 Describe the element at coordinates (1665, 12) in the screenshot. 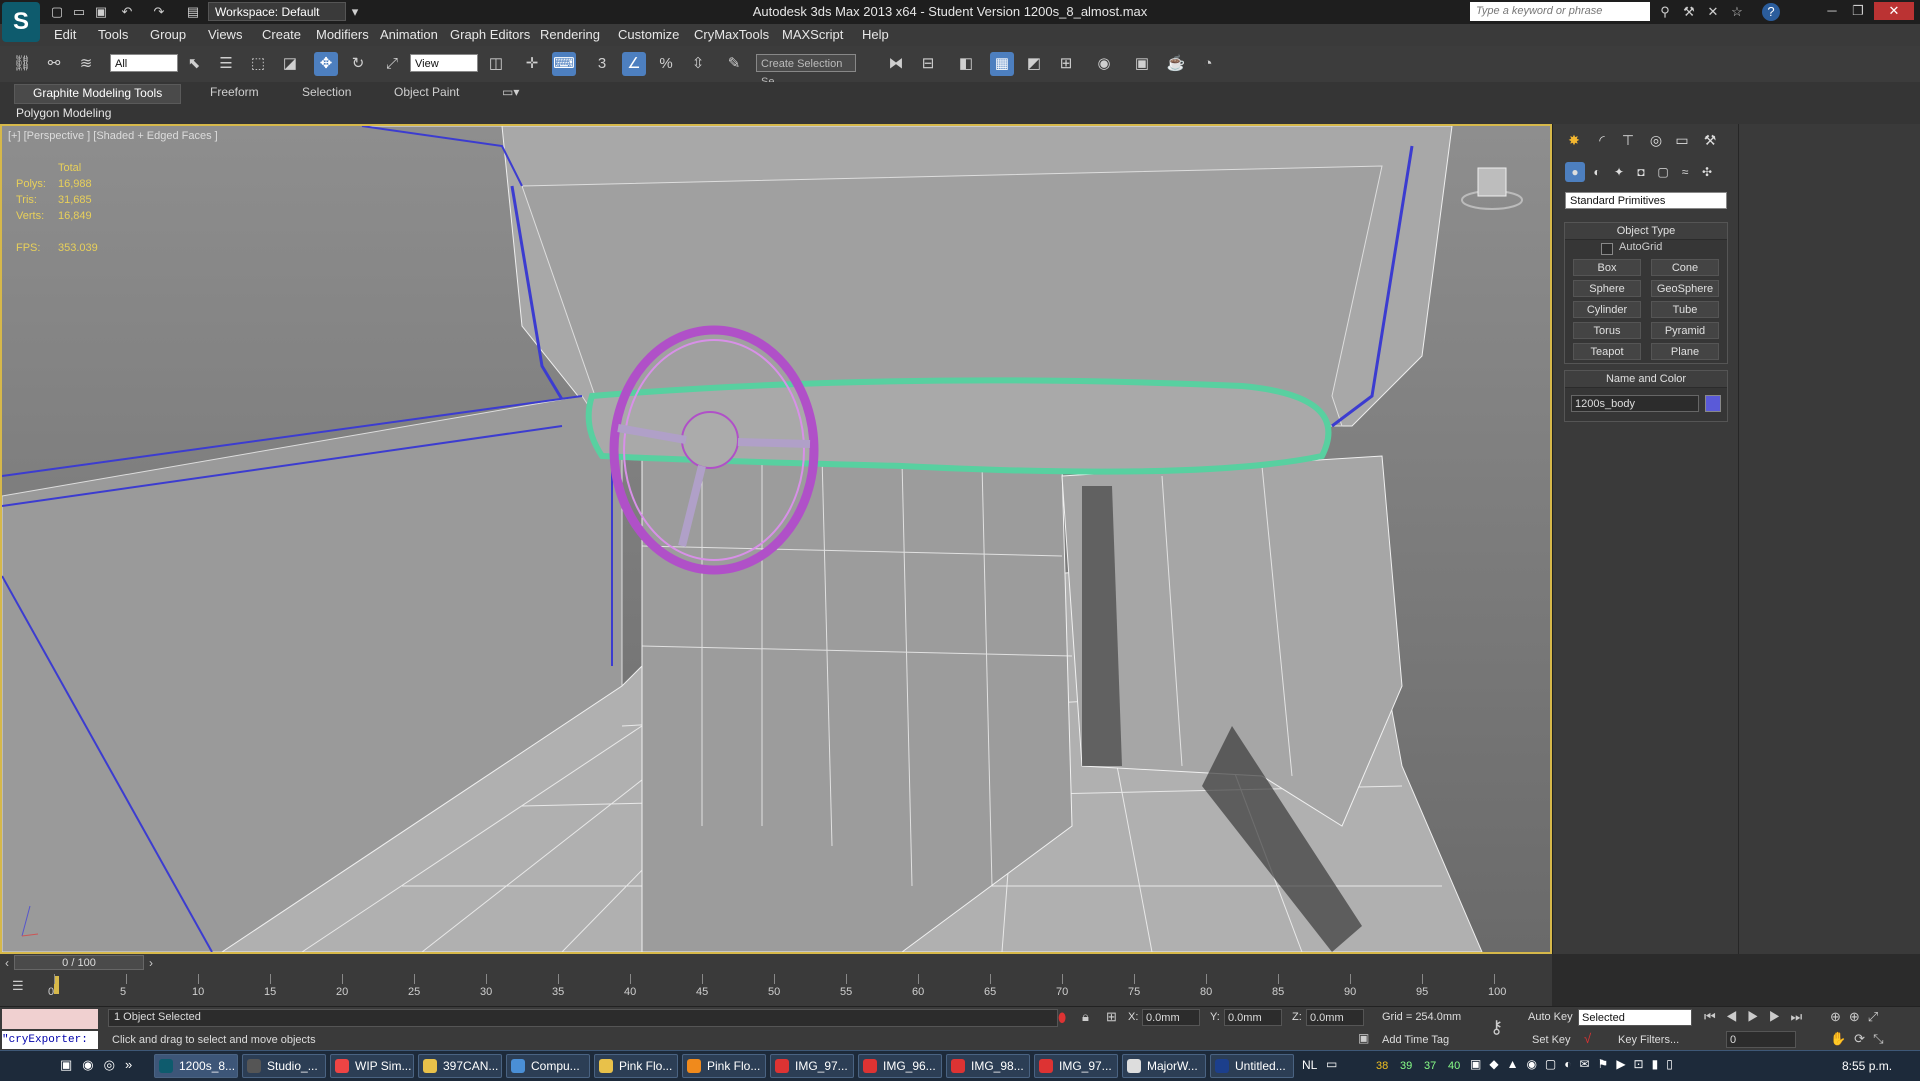

I see `binoculars-icon: ⚲` at that location.